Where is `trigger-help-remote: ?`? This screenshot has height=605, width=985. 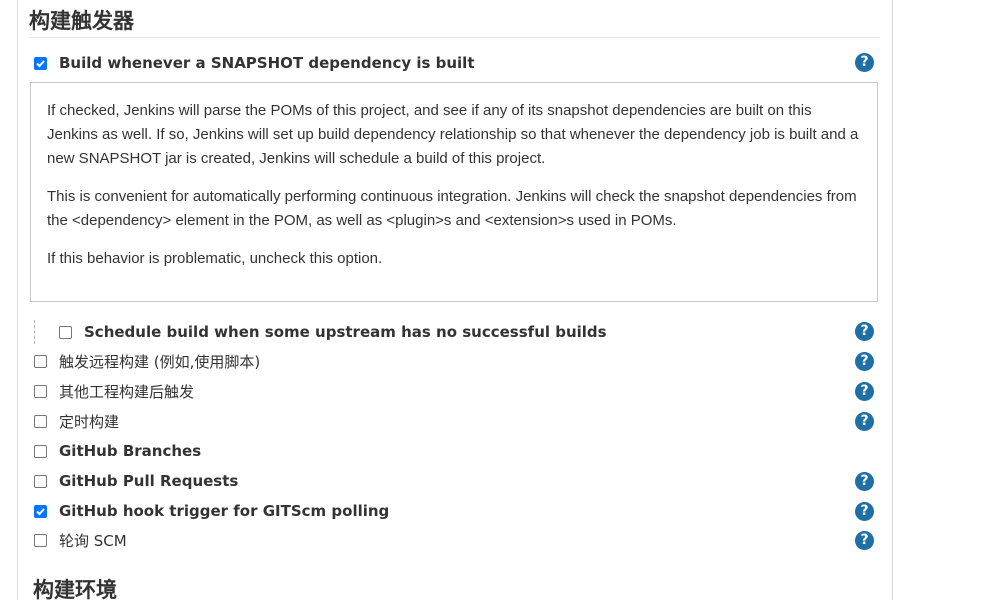 trigger-help-remote: ? is located at coordinates (864, 361).